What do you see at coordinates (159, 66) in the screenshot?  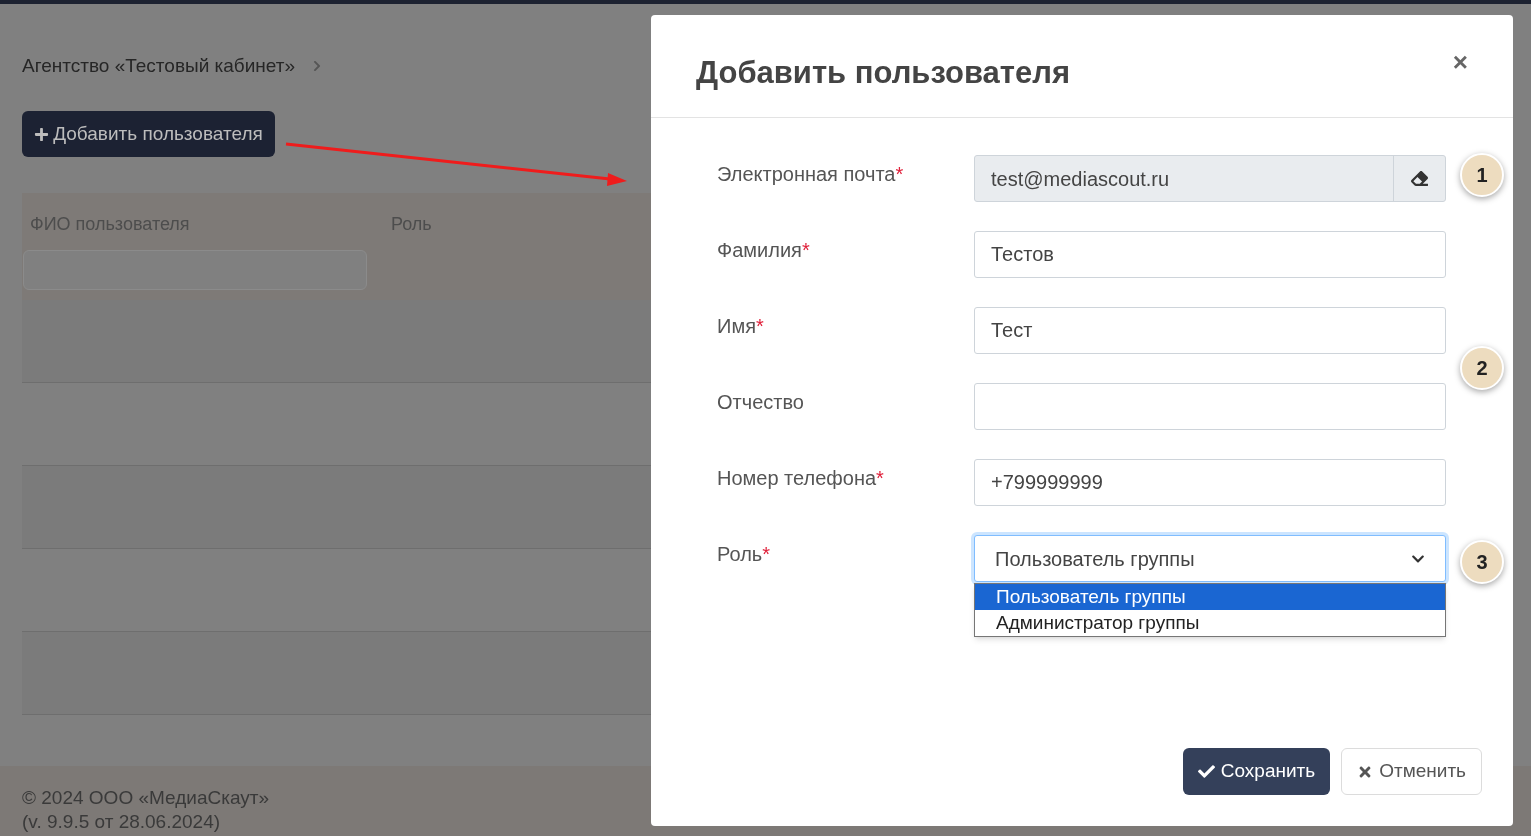 I see `breadcrumb-link: Агентство «Тестовый кабинет»` at bounding box center [159, 66].